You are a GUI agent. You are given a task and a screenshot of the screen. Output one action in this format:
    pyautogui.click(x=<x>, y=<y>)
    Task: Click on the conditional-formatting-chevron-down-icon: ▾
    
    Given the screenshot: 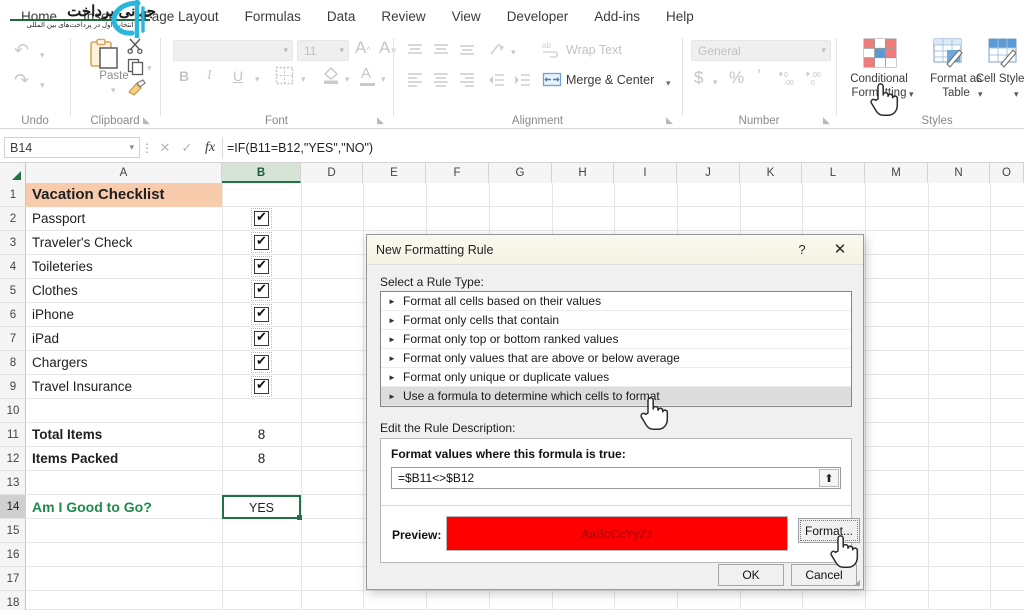 What is the action you would take?
    pyautogui.click(x=911, y=94)
    